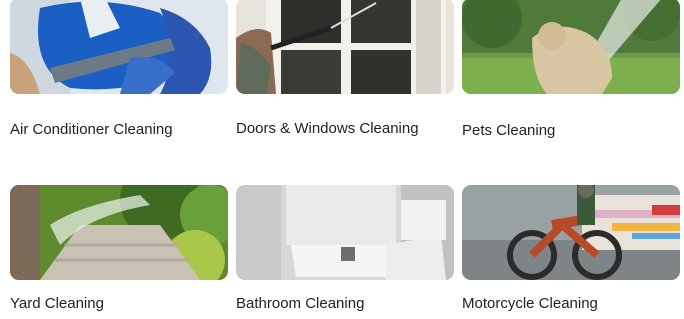 This screenshot has width=684, height=319. I want to click on service-label: Bathroom Cleaning, so click(300, 304).